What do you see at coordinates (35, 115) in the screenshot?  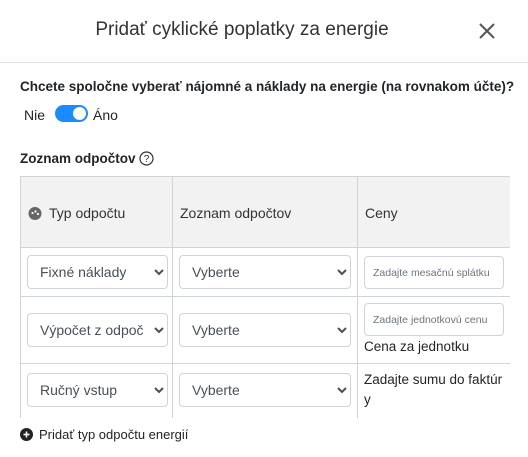 I see `toggle-no-label: Nie` at bounding box center [35, 115].